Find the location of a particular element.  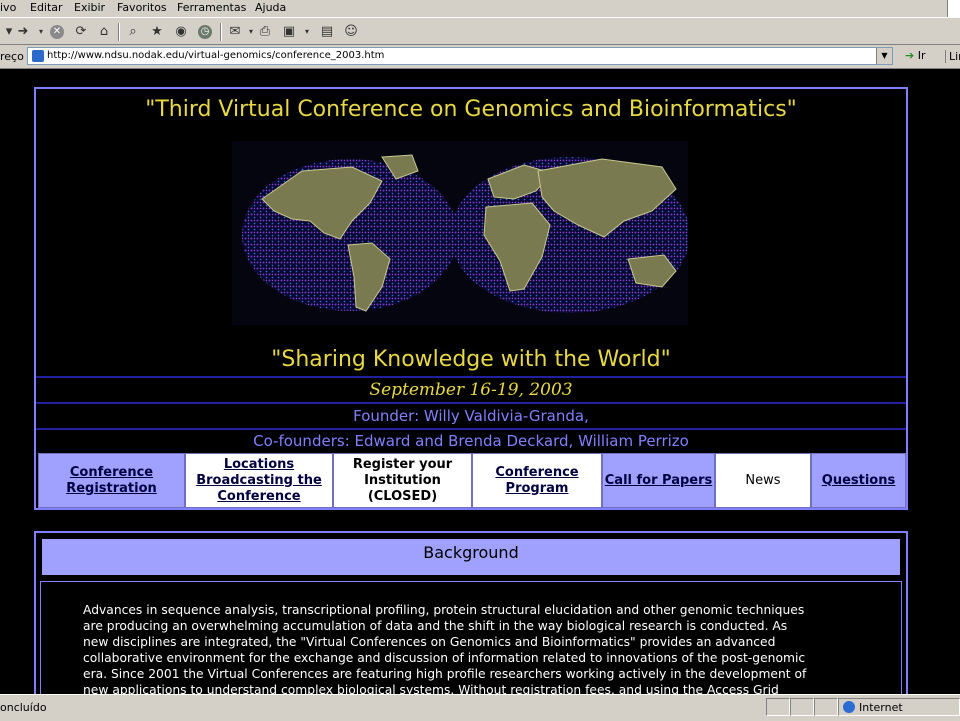

founder-text: Founder: Willy Valdivia-Granda, is located at coordinates (471, 416).